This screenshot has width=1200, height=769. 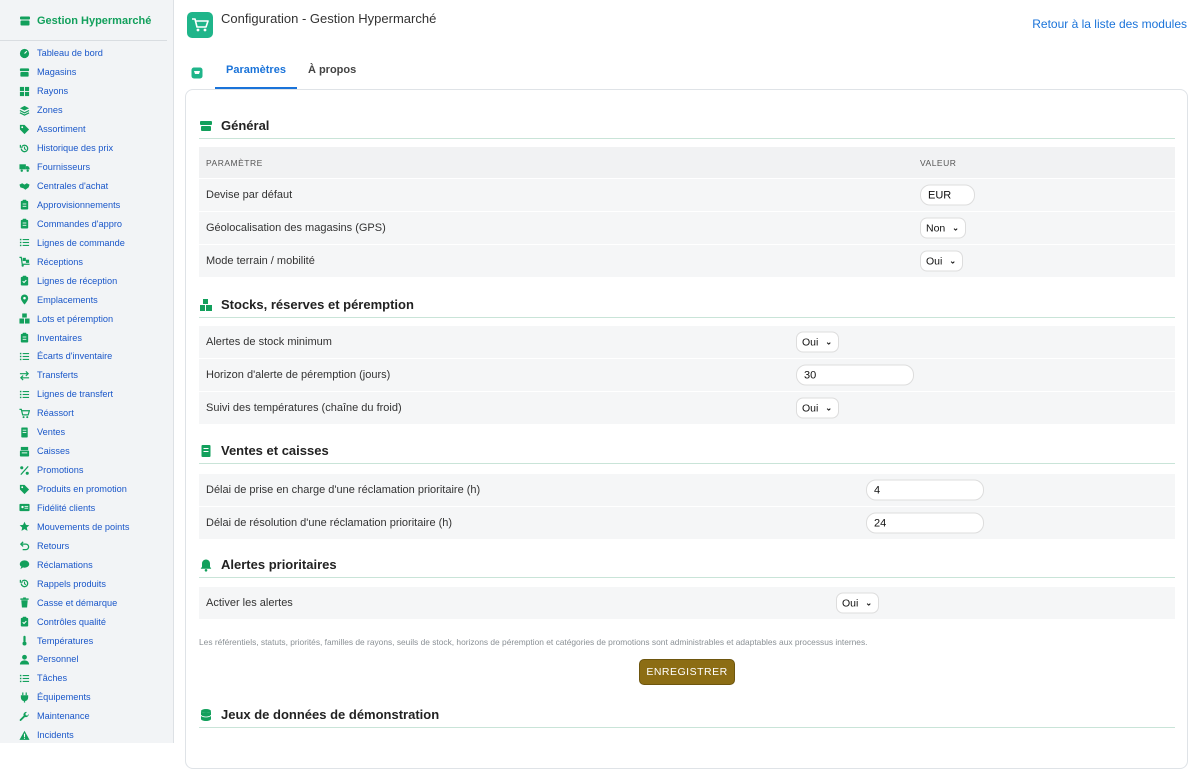 I want to click on section-header: Stocks, réserves et péremption, so click(x=687, y=305).